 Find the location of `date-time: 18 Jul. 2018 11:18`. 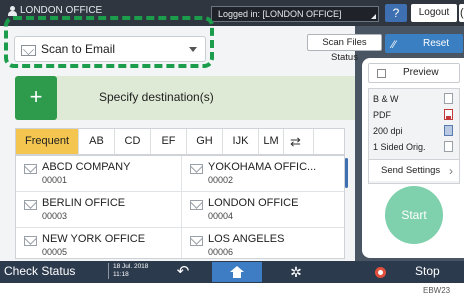

date-time: 18 Jul. 2018 11:18 is located at coordinates (128, 271).